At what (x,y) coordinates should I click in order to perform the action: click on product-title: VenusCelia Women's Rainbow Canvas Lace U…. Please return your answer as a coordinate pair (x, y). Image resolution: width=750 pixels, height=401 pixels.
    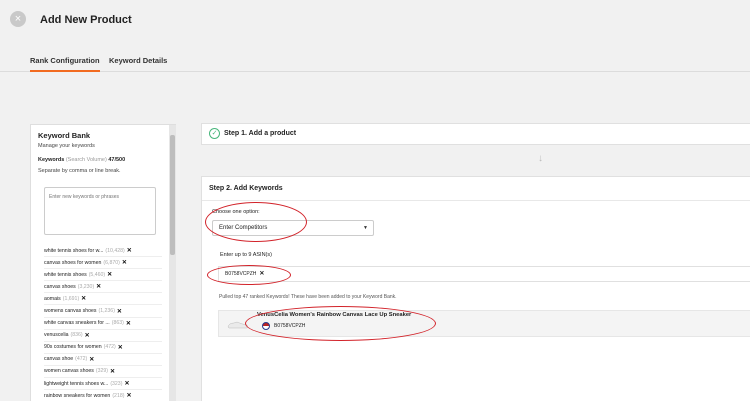
    Looking at the image, I should click on (334, 315).